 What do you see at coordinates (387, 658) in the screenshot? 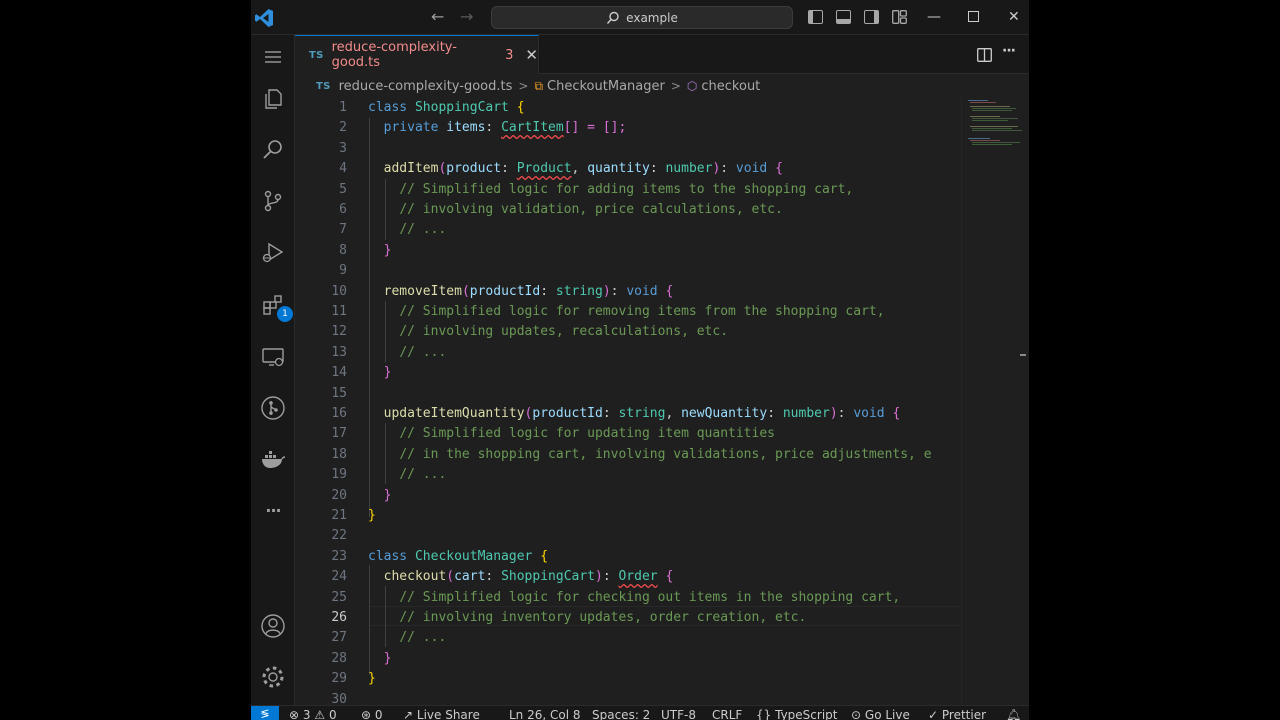
I see `code-line-28: }` at bounding box center [387, 658].